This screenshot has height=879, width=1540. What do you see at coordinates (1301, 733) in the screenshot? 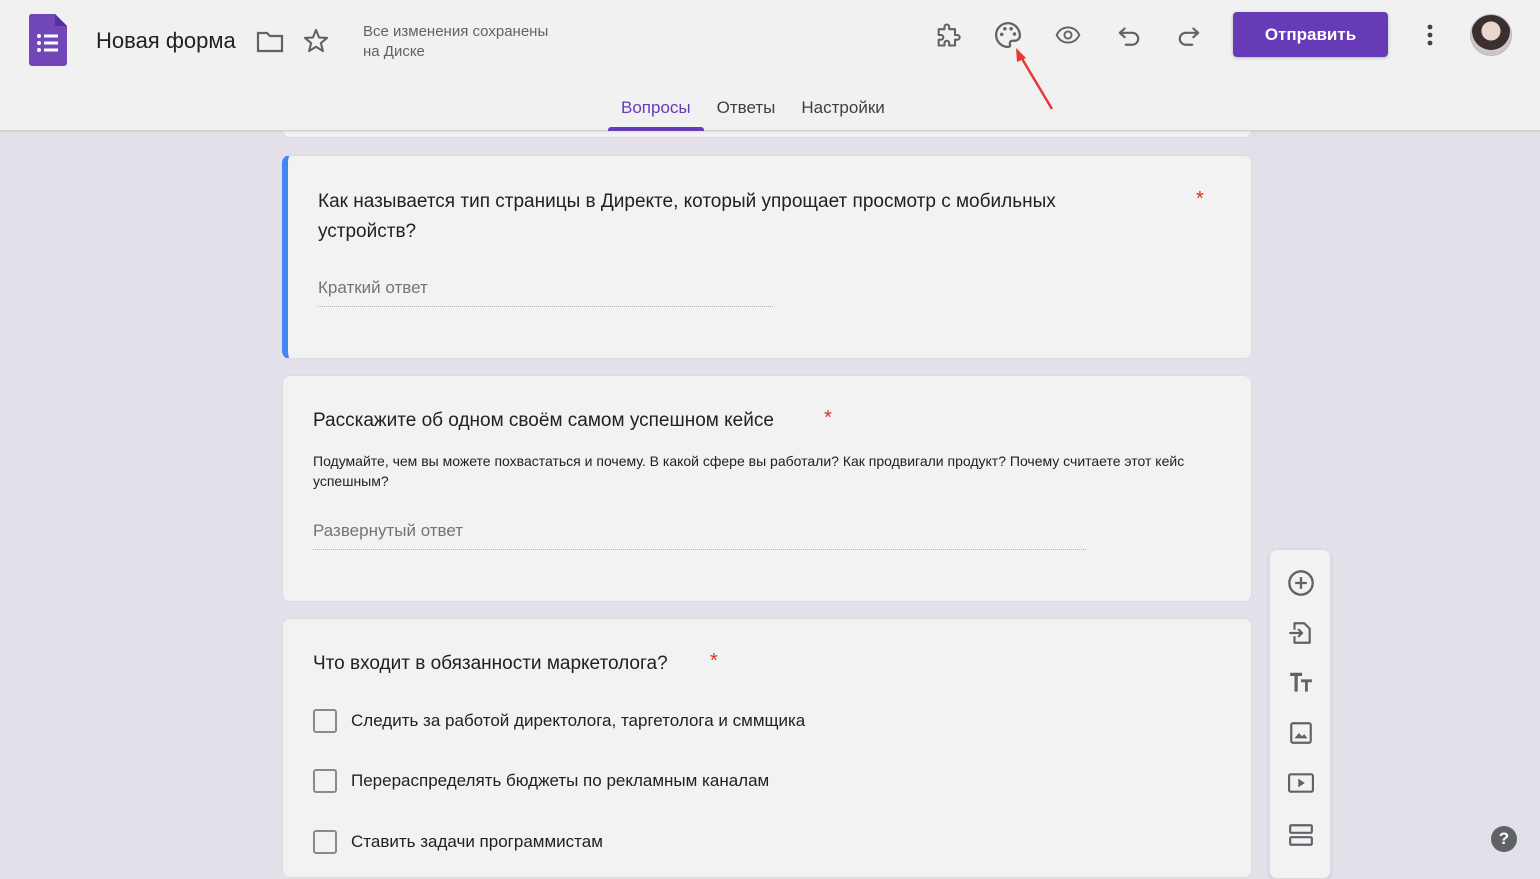
I see `add-image-icon` at bounding box center [1301, 733].